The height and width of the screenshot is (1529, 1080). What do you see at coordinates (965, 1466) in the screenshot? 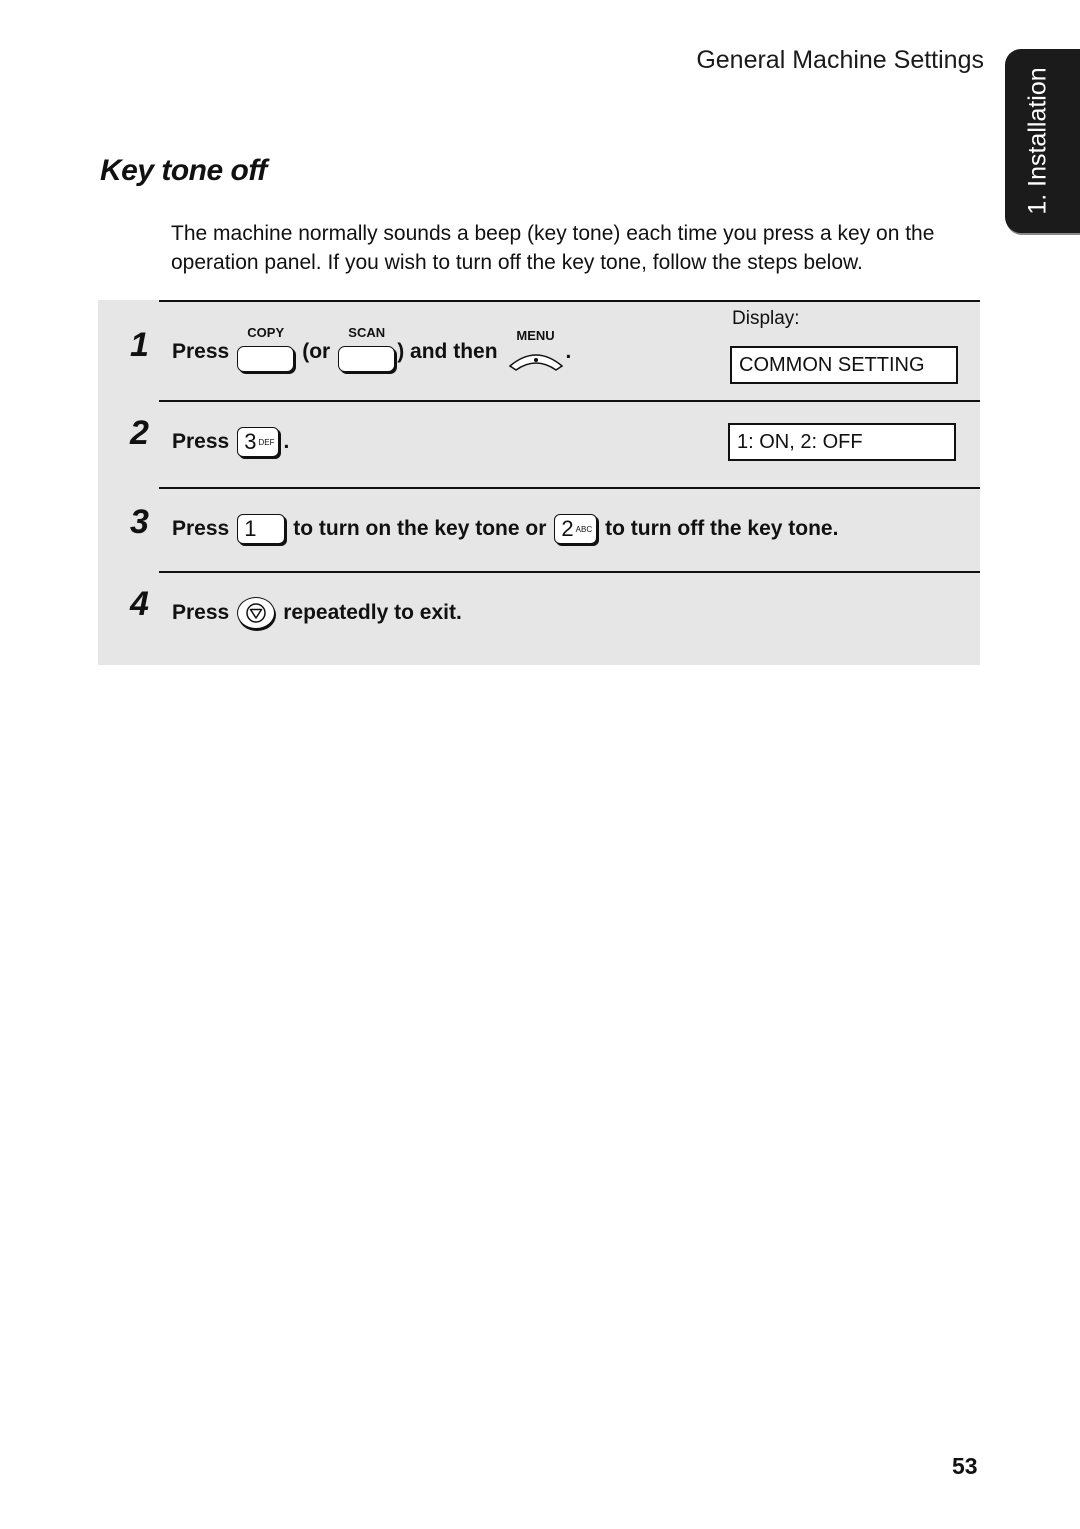
I see `page-number: 53` at bounding box center [965, 1466].